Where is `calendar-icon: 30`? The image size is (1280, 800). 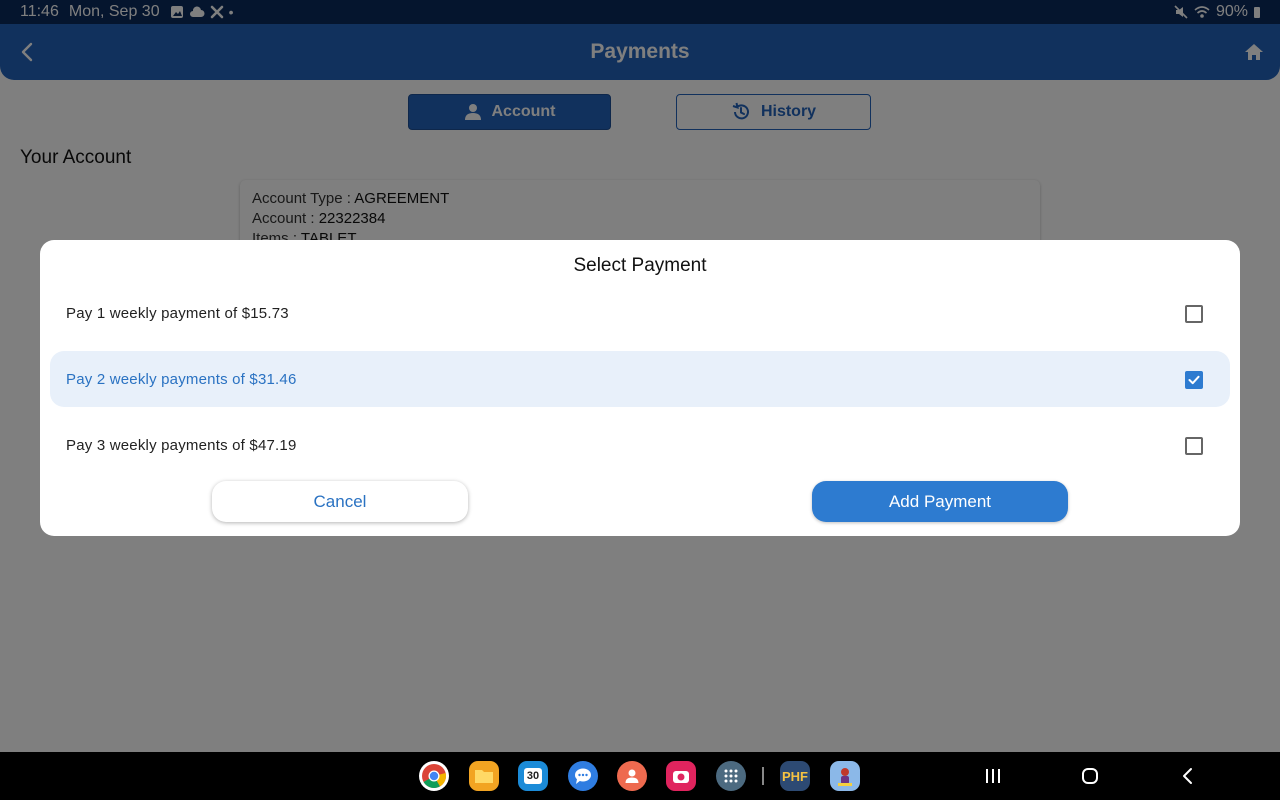
calendar-icon: 30 is located at coordinates (533, 776).